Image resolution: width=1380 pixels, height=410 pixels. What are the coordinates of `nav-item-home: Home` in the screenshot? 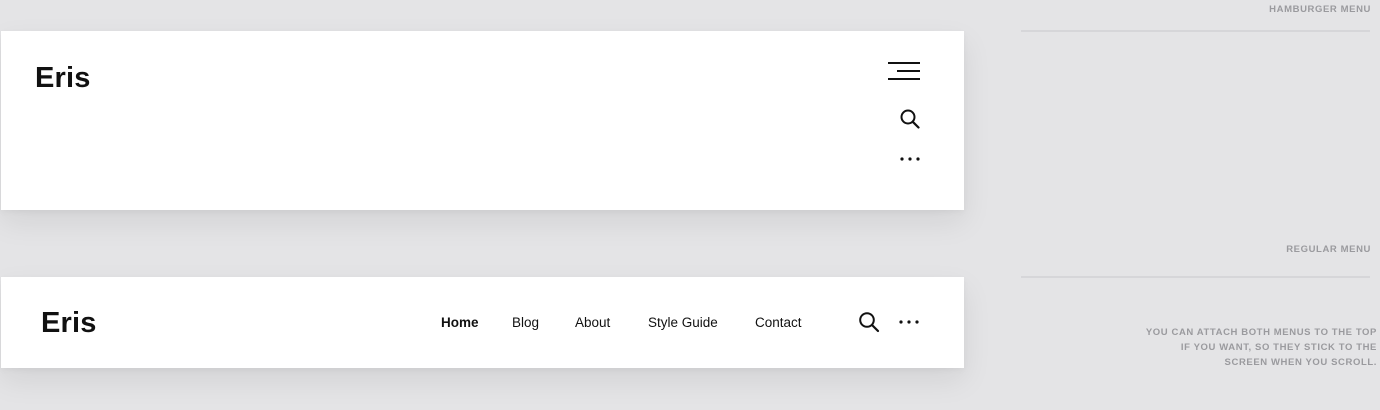 It's located at (460, 323).